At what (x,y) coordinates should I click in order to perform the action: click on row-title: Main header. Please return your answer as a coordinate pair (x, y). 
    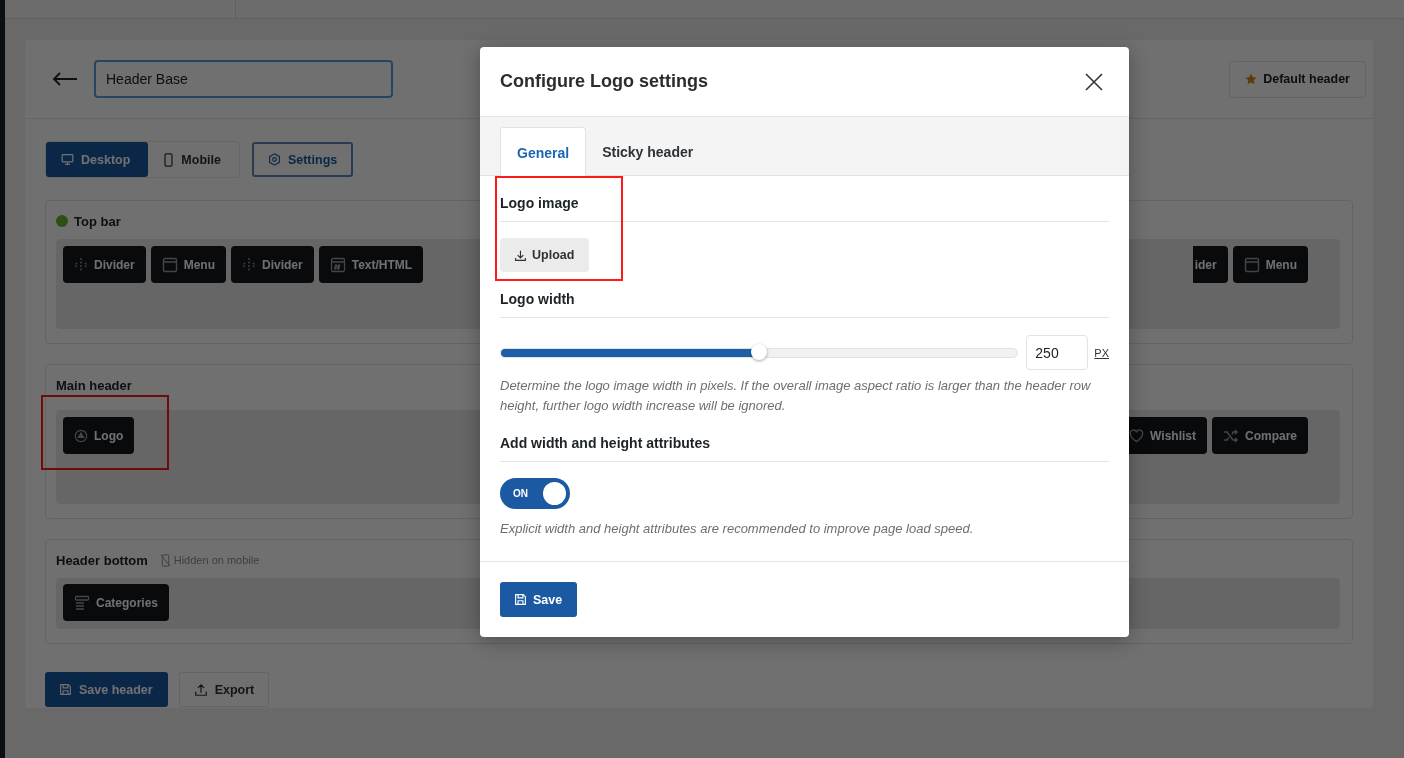
    Looking at the image, I should click on (94, 385).